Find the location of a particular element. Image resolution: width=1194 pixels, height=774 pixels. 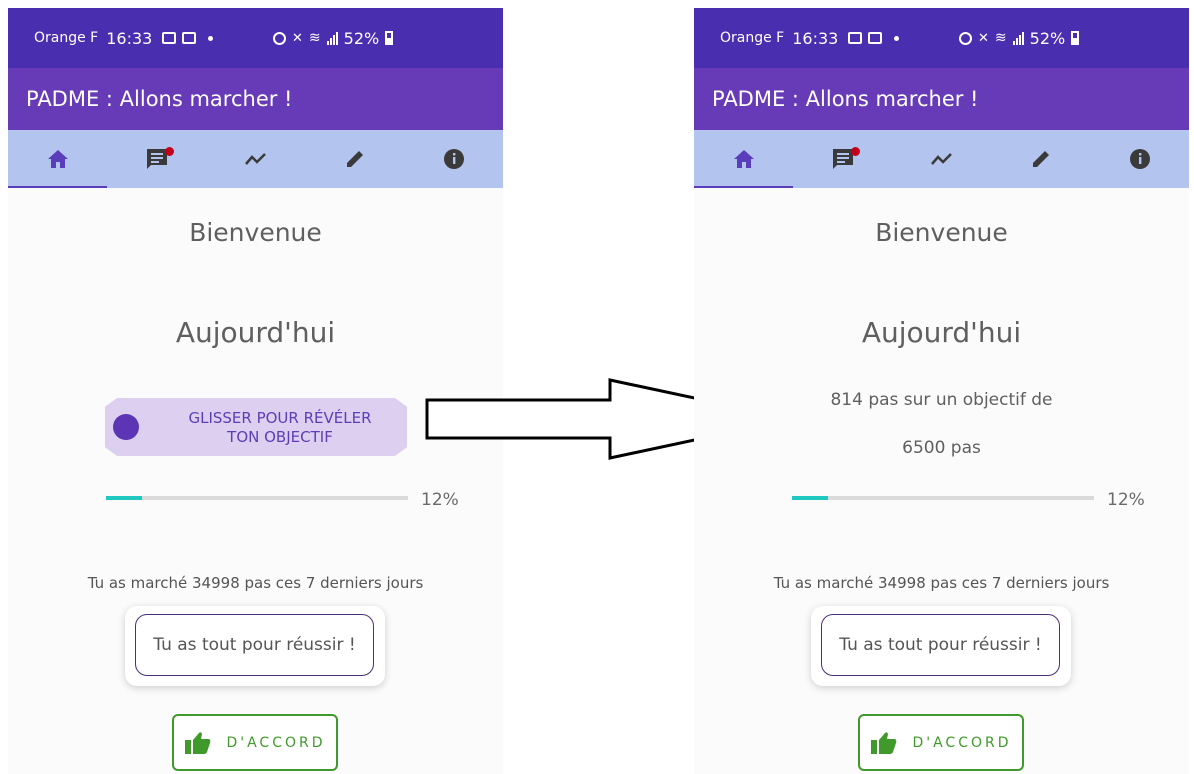

reveal-goal-slider: GLISSER POUR RÉVÉLER TON OBJECTIF is located at coordinates (256, 427).